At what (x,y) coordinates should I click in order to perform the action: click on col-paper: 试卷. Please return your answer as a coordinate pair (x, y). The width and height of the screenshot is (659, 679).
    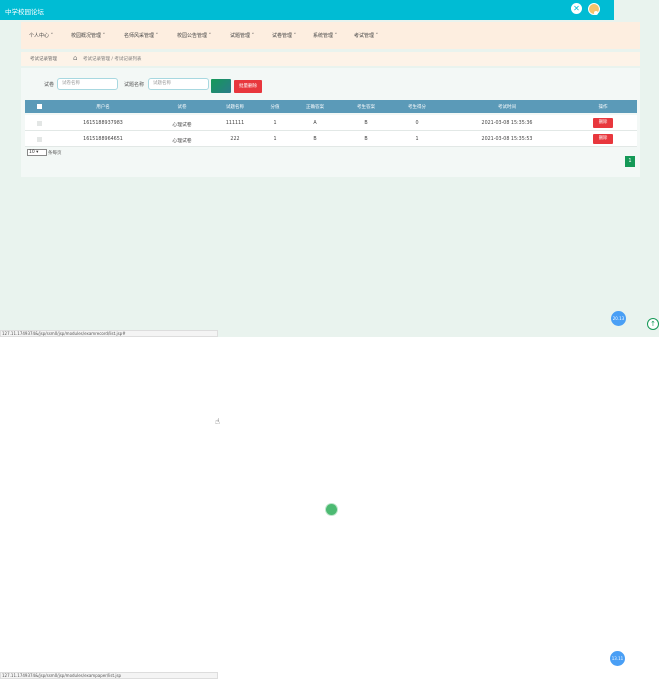
    Looking at the image, I should click on (182, 107).